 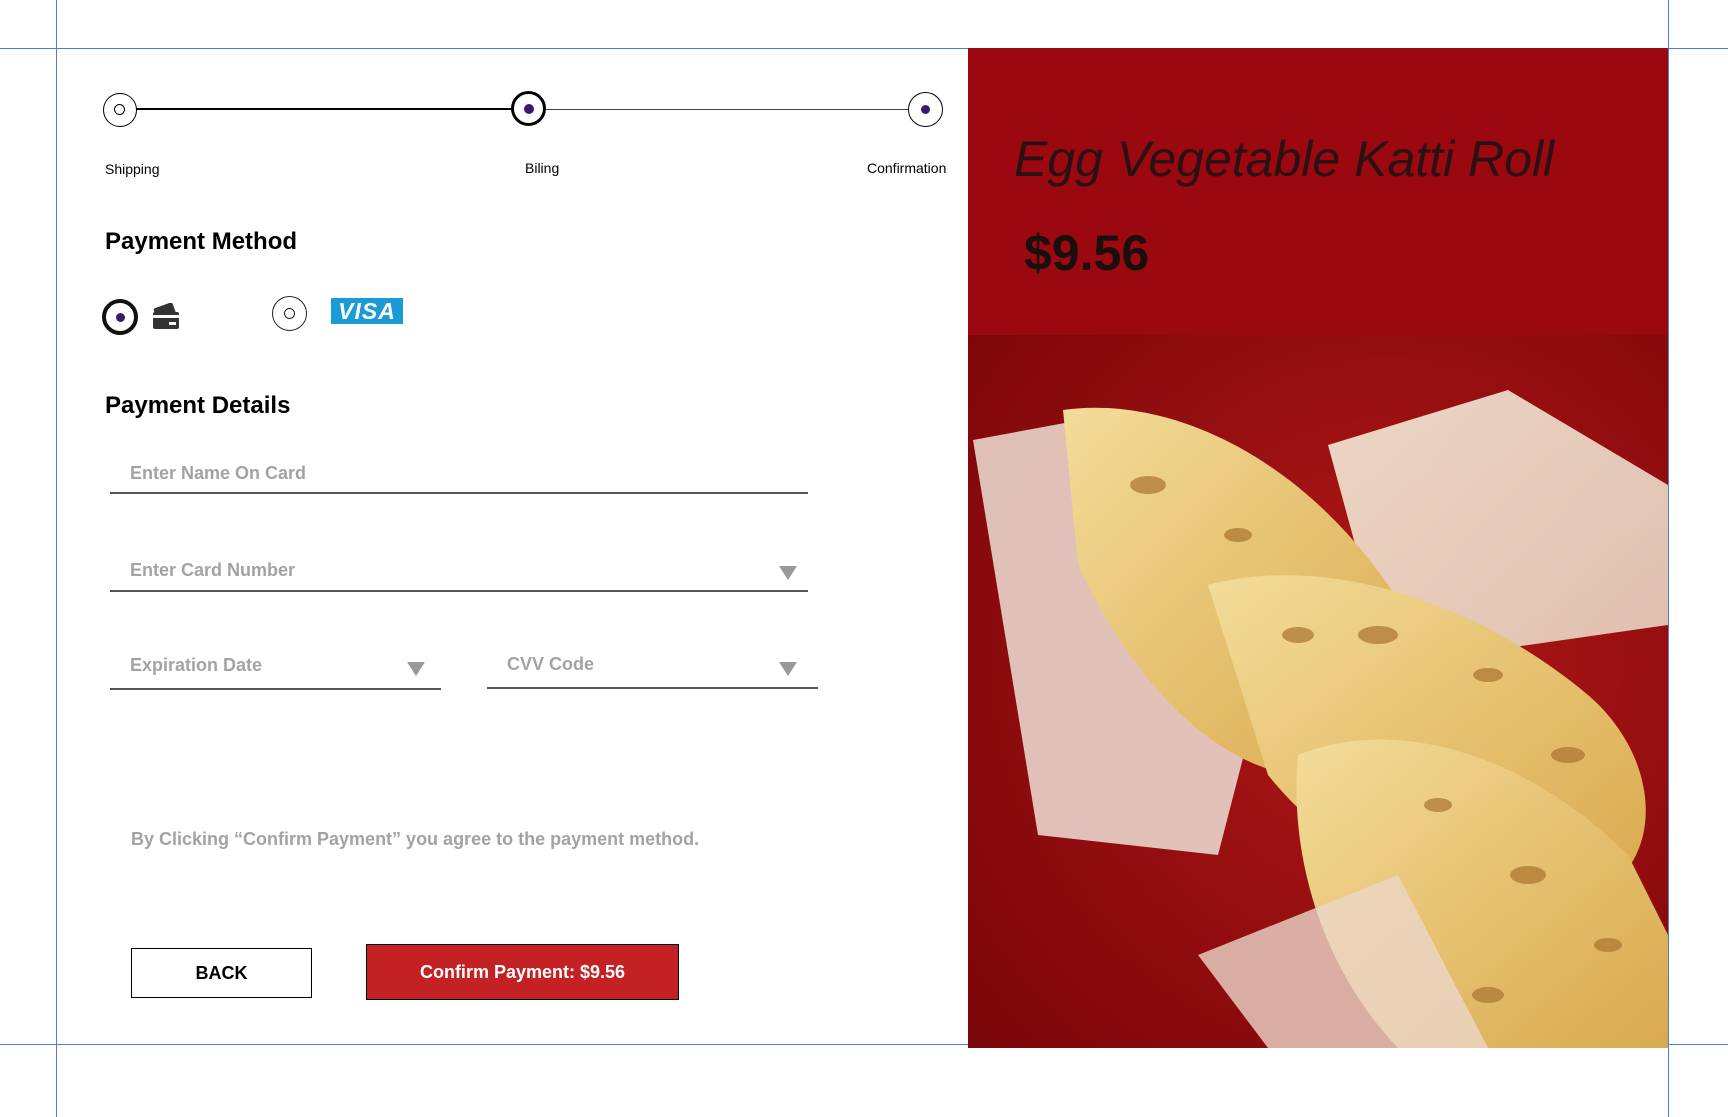 I want to click on radio-selected-dot-icon, so click(x=120, y=317).